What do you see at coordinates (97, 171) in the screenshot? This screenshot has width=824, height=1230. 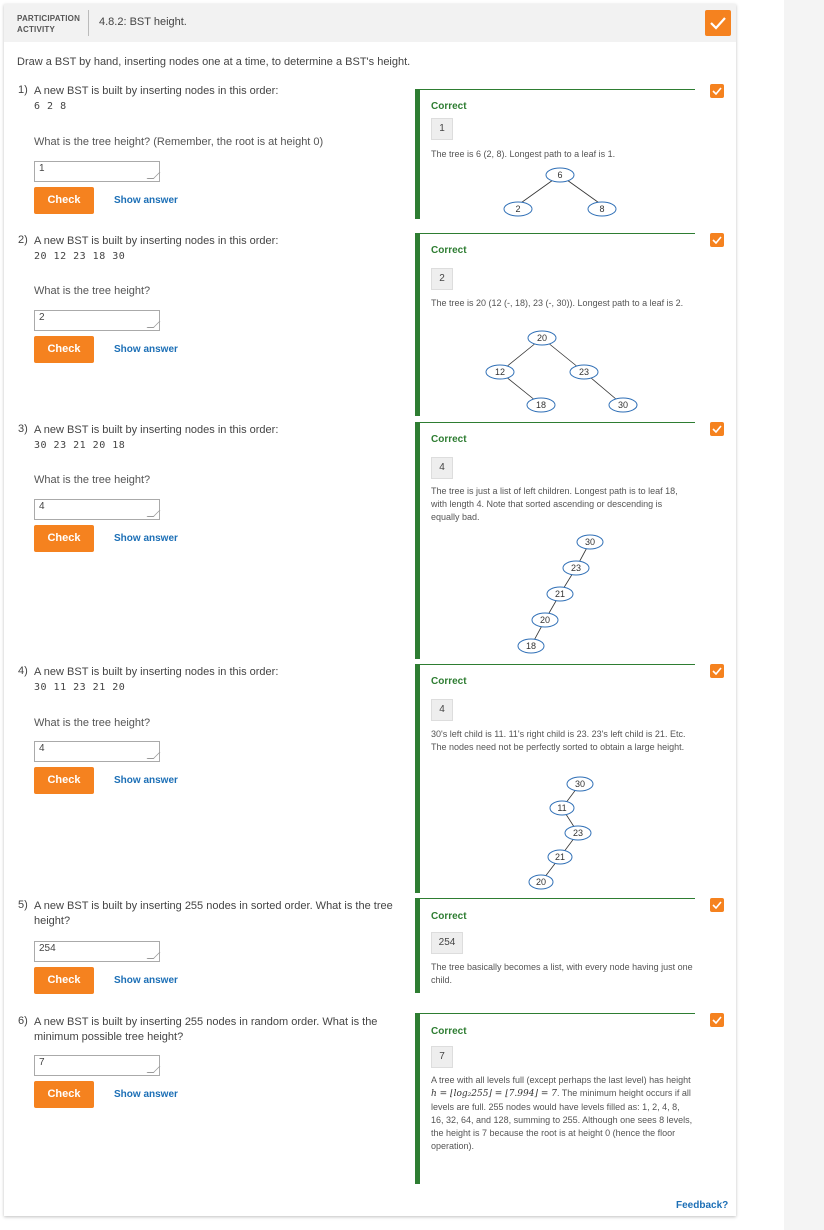 I see `question-1-answer-input: 1` at bounding box center [97, 171].